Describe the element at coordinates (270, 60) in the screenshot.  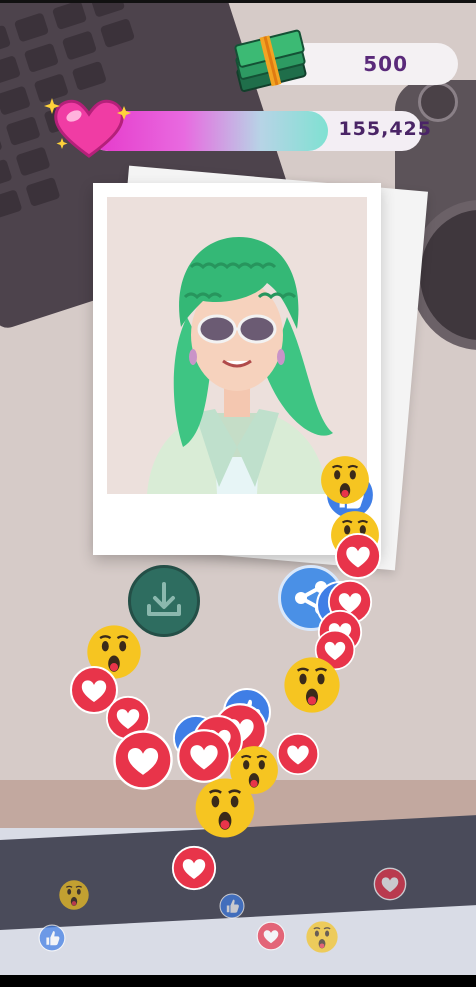
I see `cash-stack-icon` at that location.